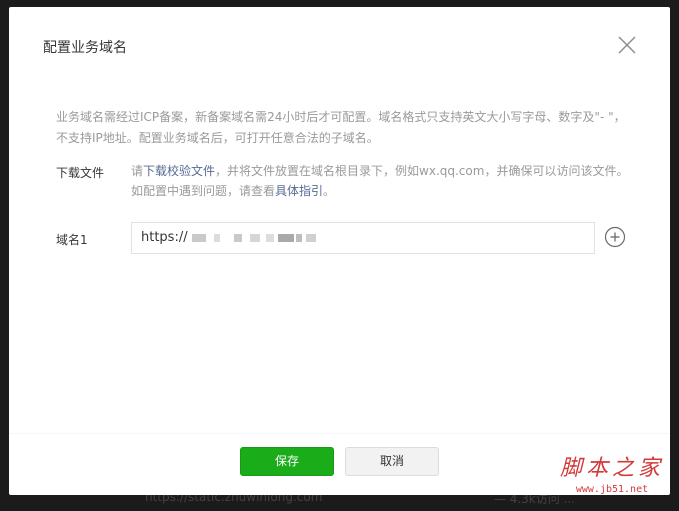 The width and height of the screenshot is (679, 511). Describe the element at coordinates (392, 461) in the screenshot. I see `cancel-button: 取消` at that location.